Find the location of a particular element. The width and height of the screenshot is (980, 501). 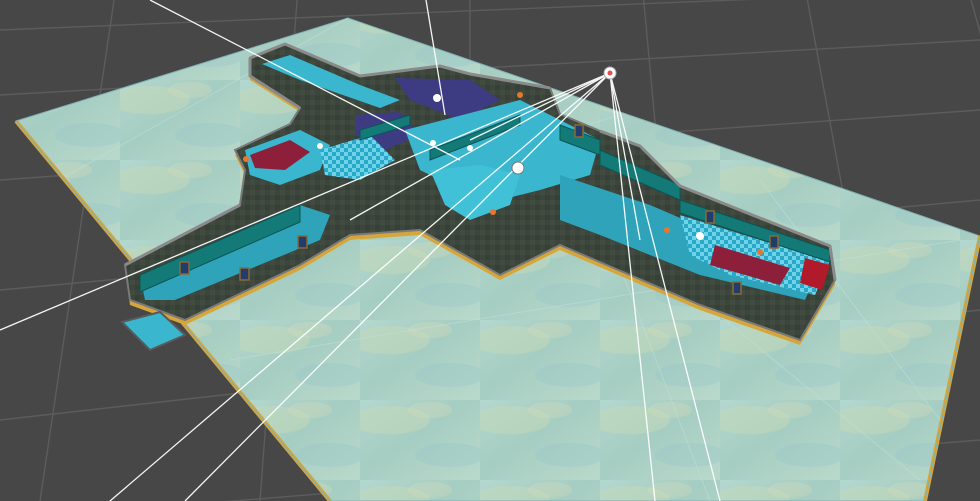

sphere-gizmo-icon is located at coordinates (518, 168).